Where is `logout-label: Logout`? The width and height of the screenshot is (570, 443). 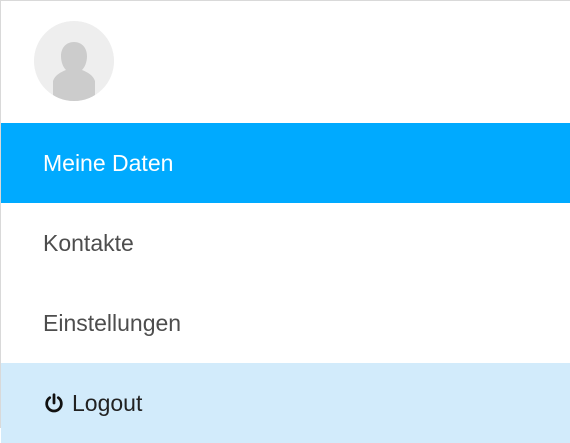
logout-label: Logout is located at coordinates (107, 402).